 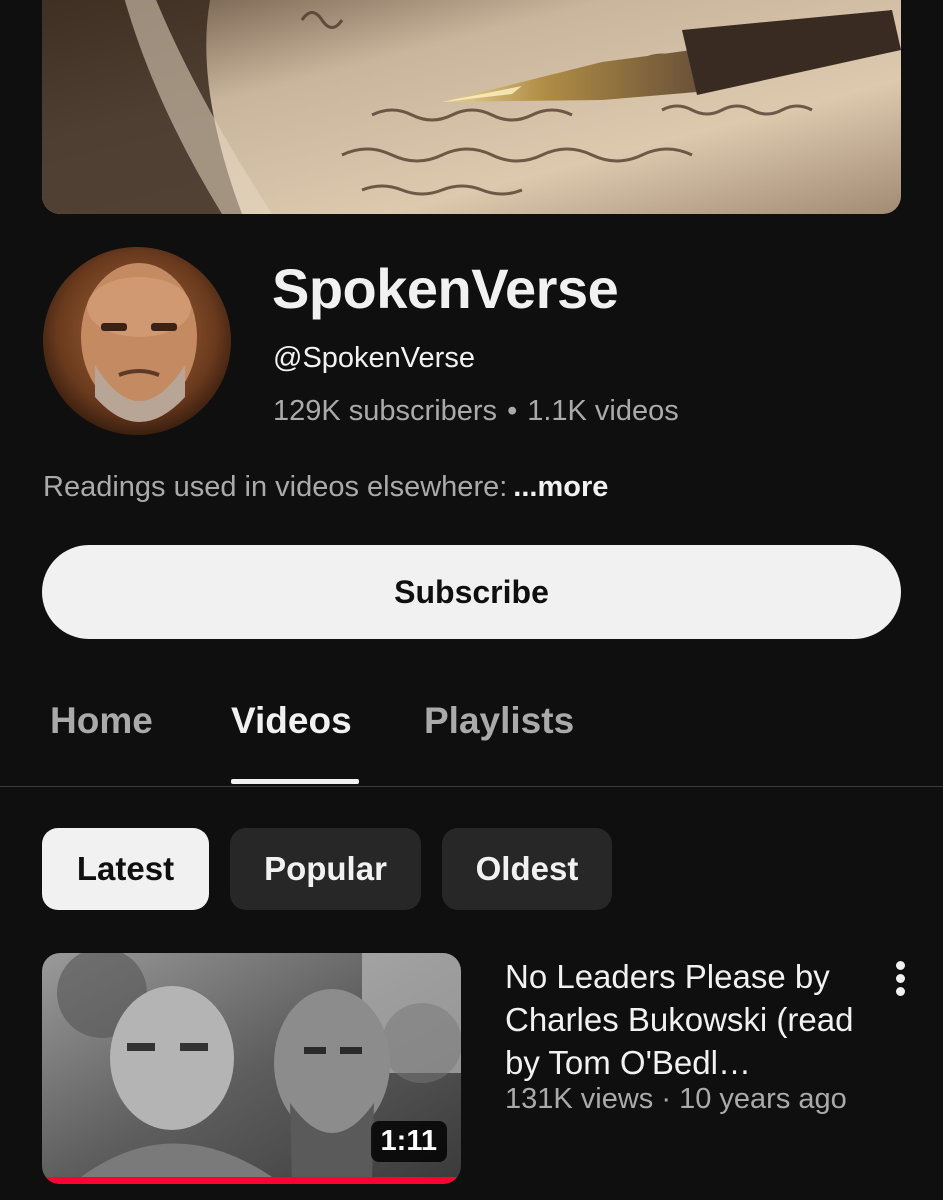 What do you see at coordinates (137, 341) in the screenshot?
I see `channel-avatar` at bounding box center [137, 341].